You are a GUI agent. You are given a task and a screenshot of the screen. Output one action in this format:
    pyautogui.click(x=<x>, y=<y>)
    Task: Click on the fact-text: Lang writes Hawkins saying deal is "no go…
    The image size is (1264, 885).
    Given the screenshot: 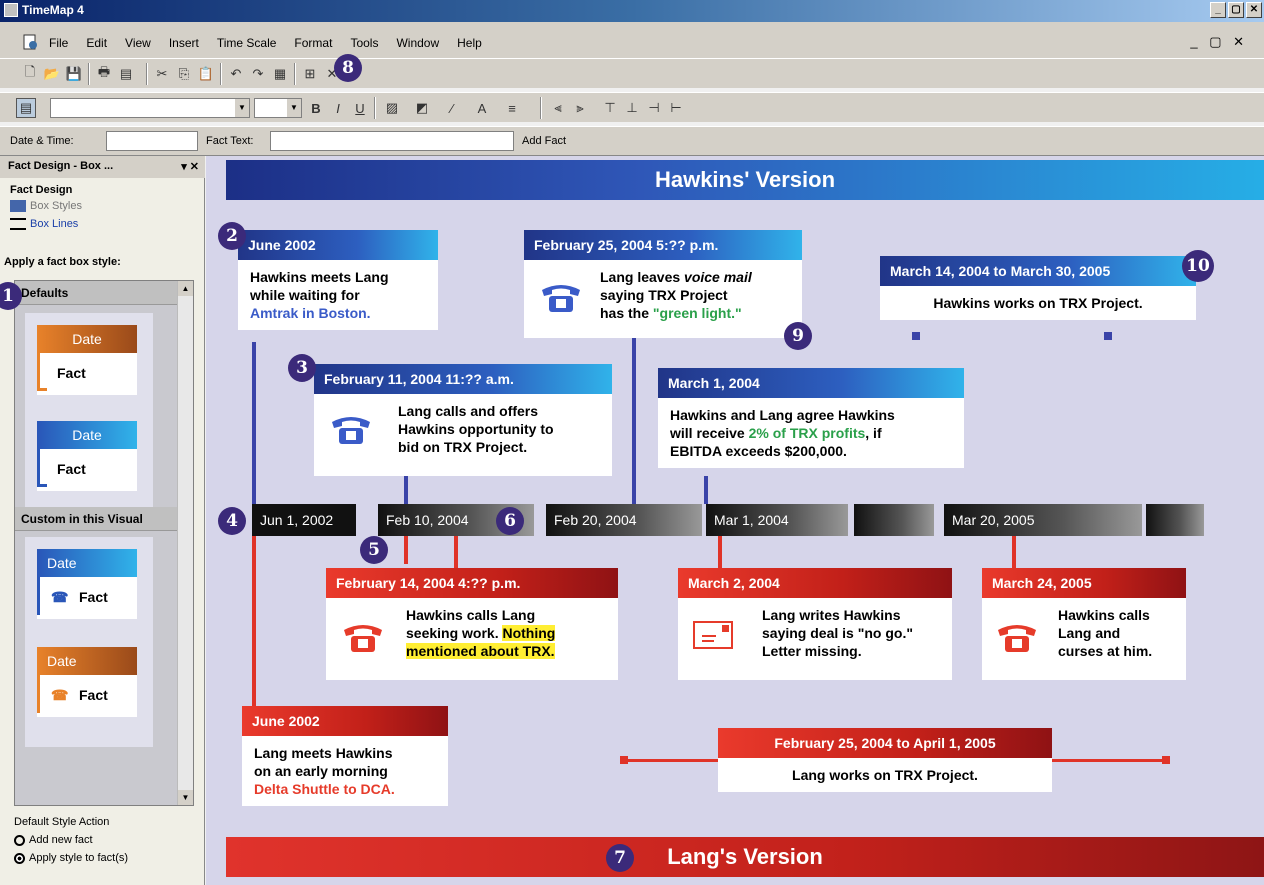 What is the action you would take?
    pyautogui.click(x=815, y=639)
    